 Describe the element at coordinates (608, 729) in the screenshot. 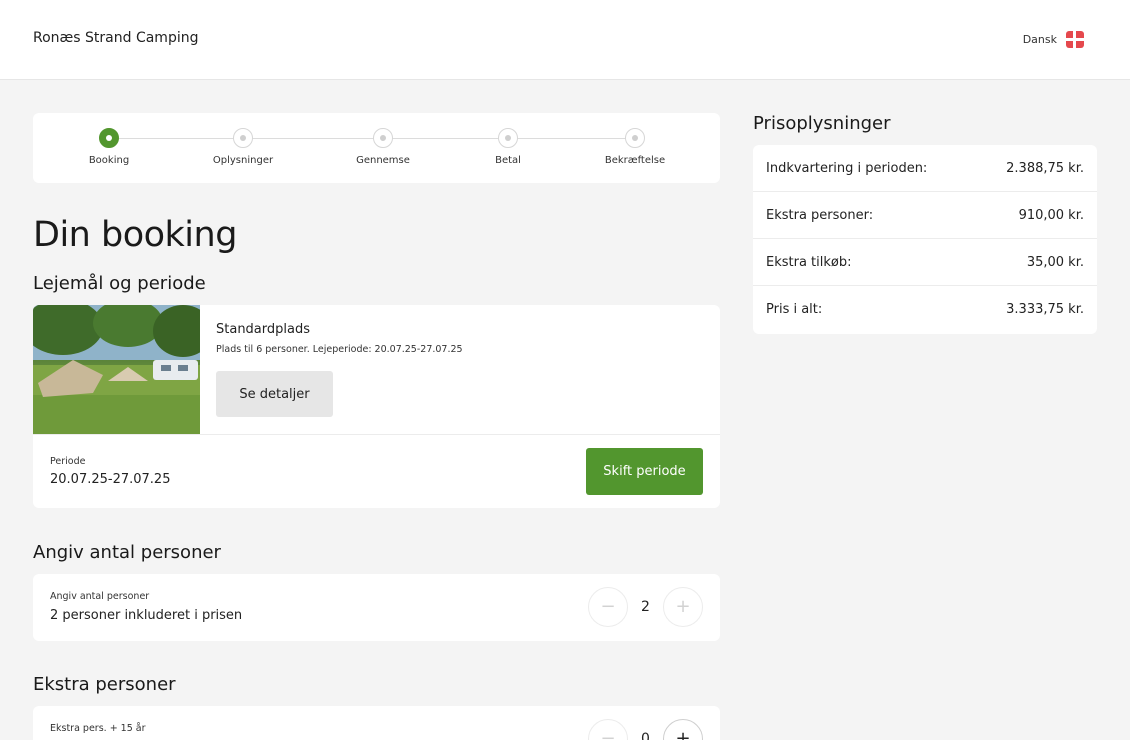

I see `extra-persons-minus-button: −` at that location.